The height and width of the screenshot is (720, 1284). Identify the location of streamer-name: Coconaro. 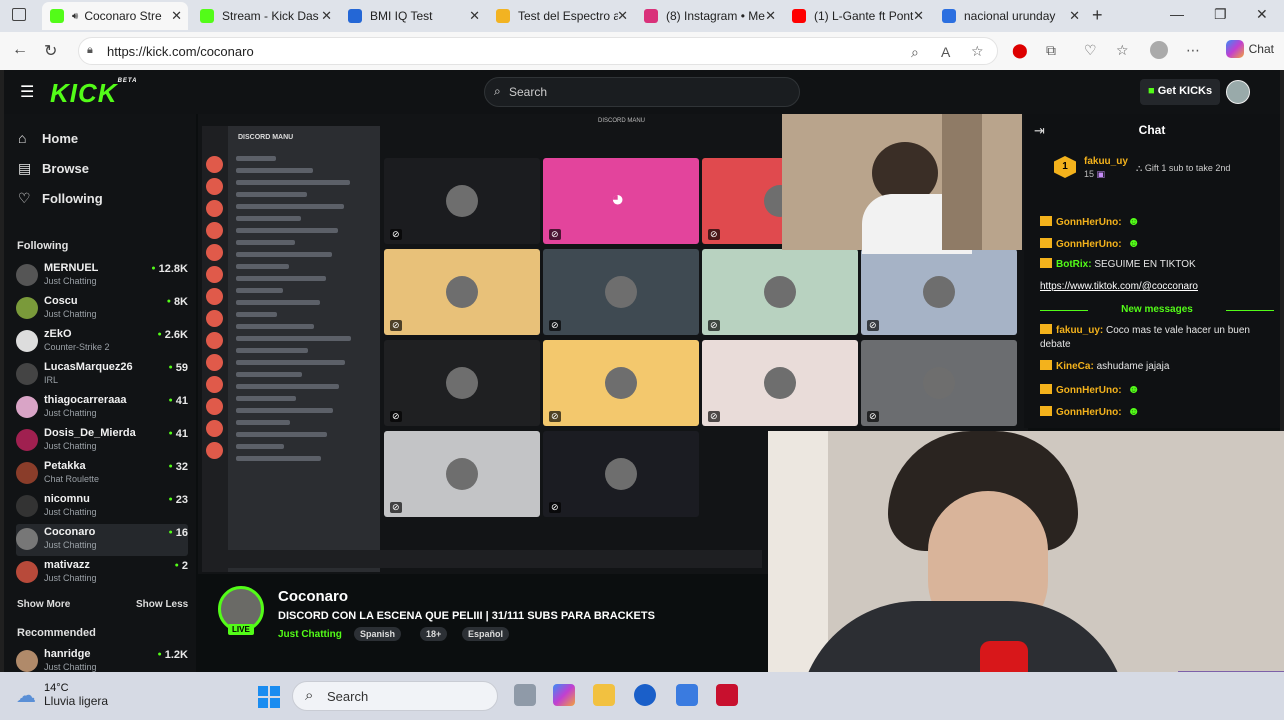
(313, 596).